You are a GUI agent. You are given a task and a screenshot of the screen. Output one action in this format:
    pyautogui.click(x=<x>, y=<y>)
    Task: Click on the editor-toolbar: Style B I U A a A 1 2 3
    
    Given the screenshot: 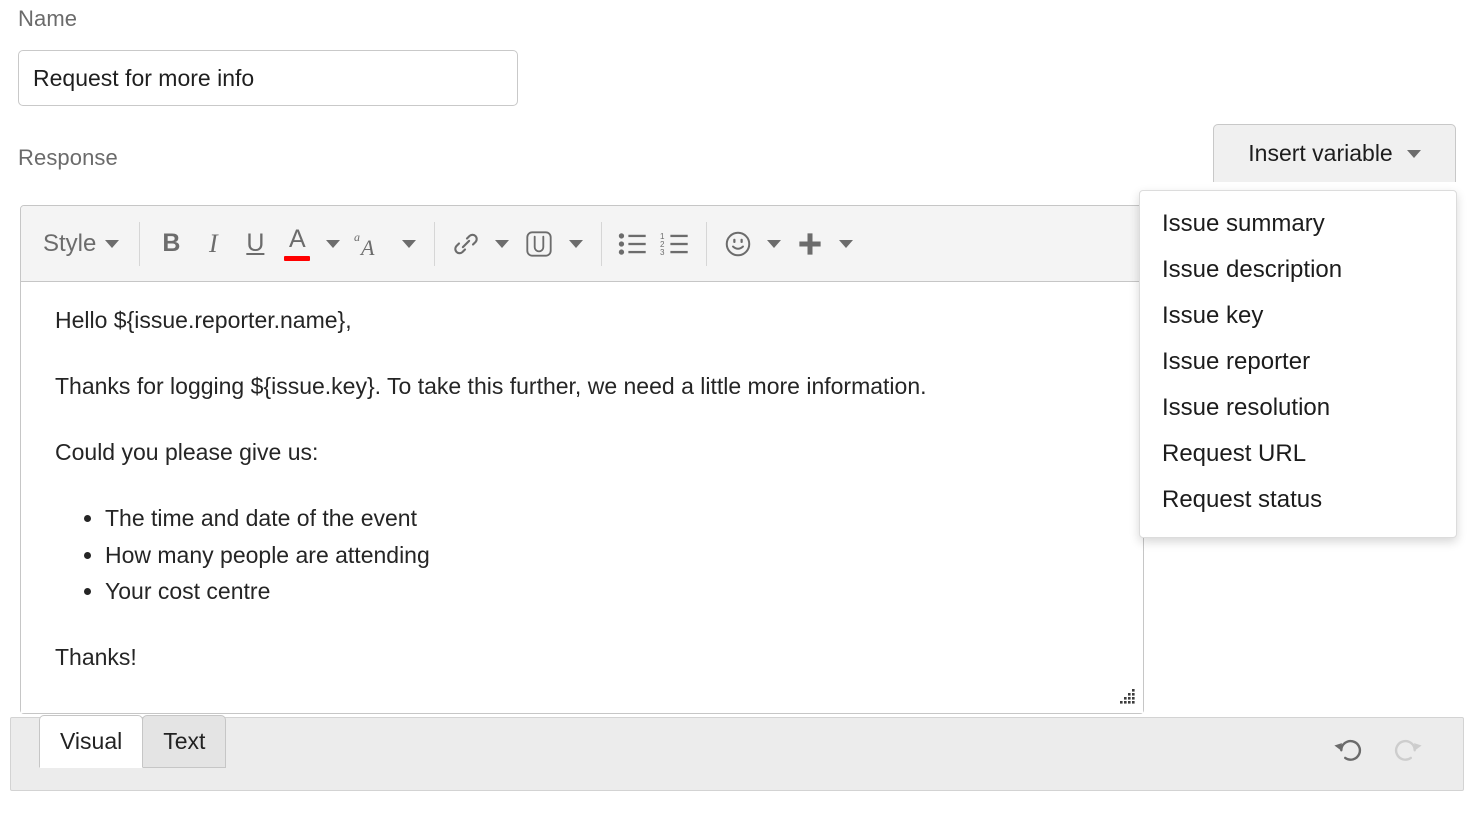 What is the action you would take?
    pyautogui.click(x=582, y=244)
    